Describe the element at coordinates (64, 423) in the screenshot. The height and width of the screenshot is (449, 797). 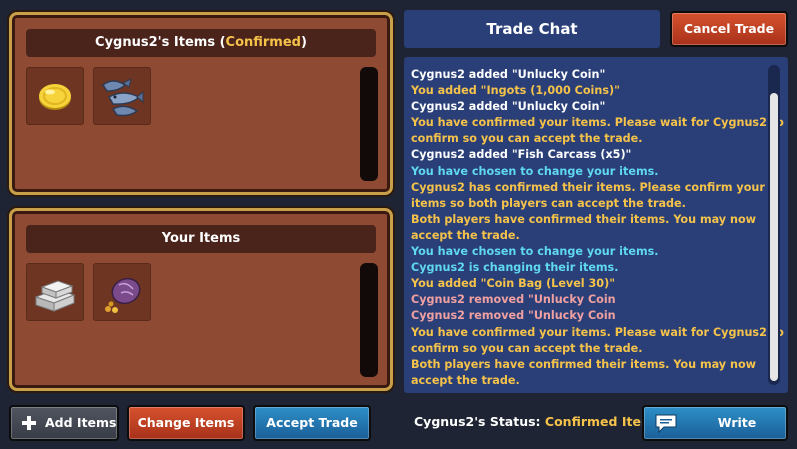
I see `add-items-button: Add Items` at that location.